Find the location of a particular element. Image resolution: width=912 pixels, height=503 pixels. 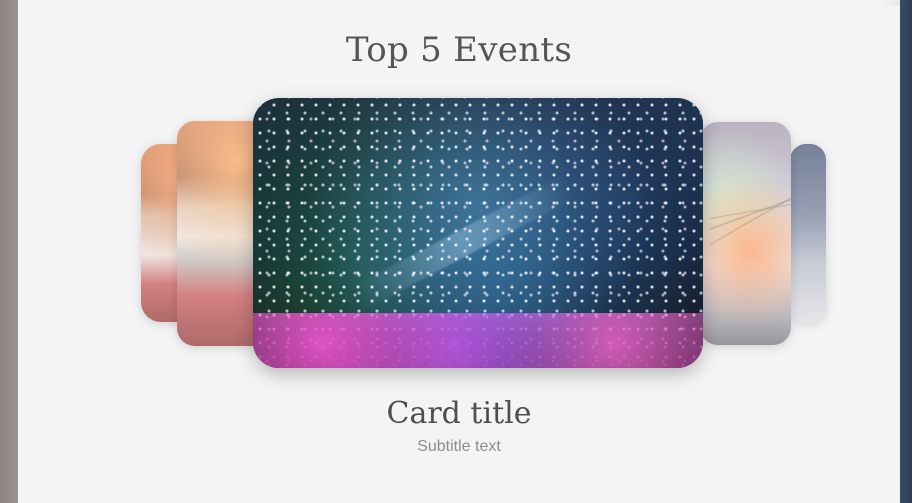

carousel-card-right-far is located at coordinates (808, 233).